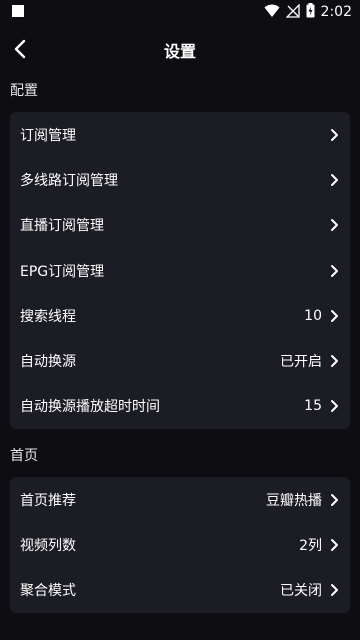 The width and height of the screenshot is (360, 640). I want to click on setting-row-aggregate-mode: 聚合模式 已关闭, so click(180, 590).